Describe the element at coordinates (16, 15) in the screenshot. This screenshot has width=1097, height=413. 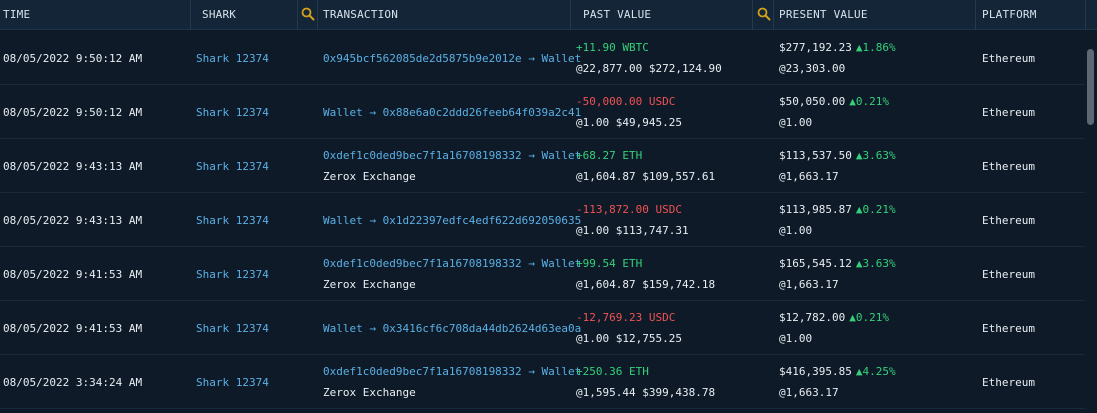
I see `column-header-time: TIME` at that location.